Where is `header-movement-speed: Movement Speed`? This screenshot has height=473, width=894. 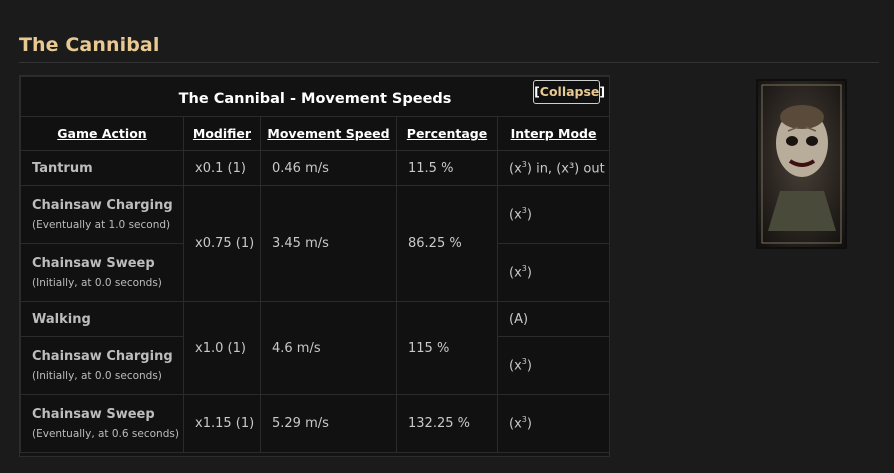 header-movement-speed: Movement Speed is located at coordinates (328, 133).